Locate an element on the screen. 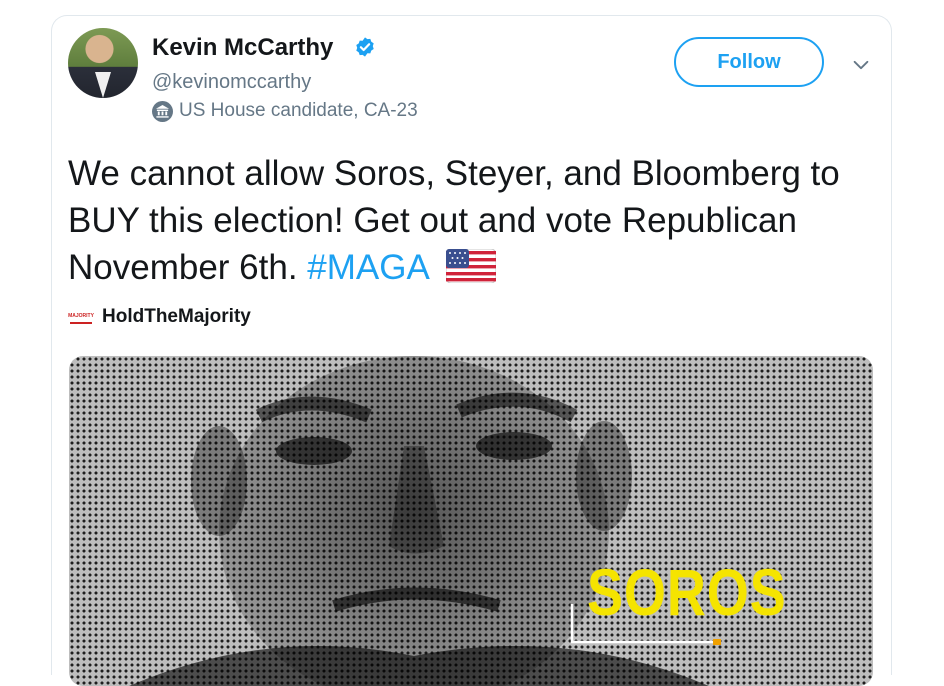  source-name: HoldTheMajority is located at coordinates (176, 317).